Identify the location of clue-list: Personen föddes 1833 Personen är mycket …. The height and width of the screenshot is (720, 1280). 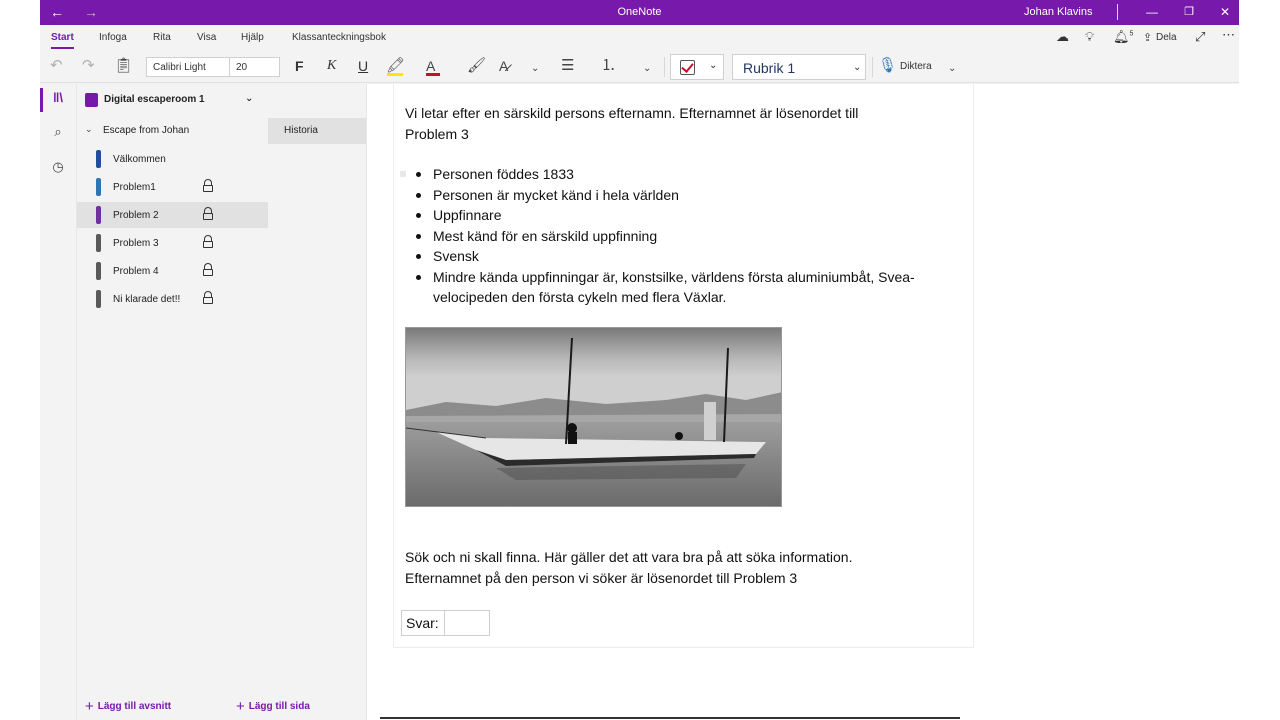
(690, 236).